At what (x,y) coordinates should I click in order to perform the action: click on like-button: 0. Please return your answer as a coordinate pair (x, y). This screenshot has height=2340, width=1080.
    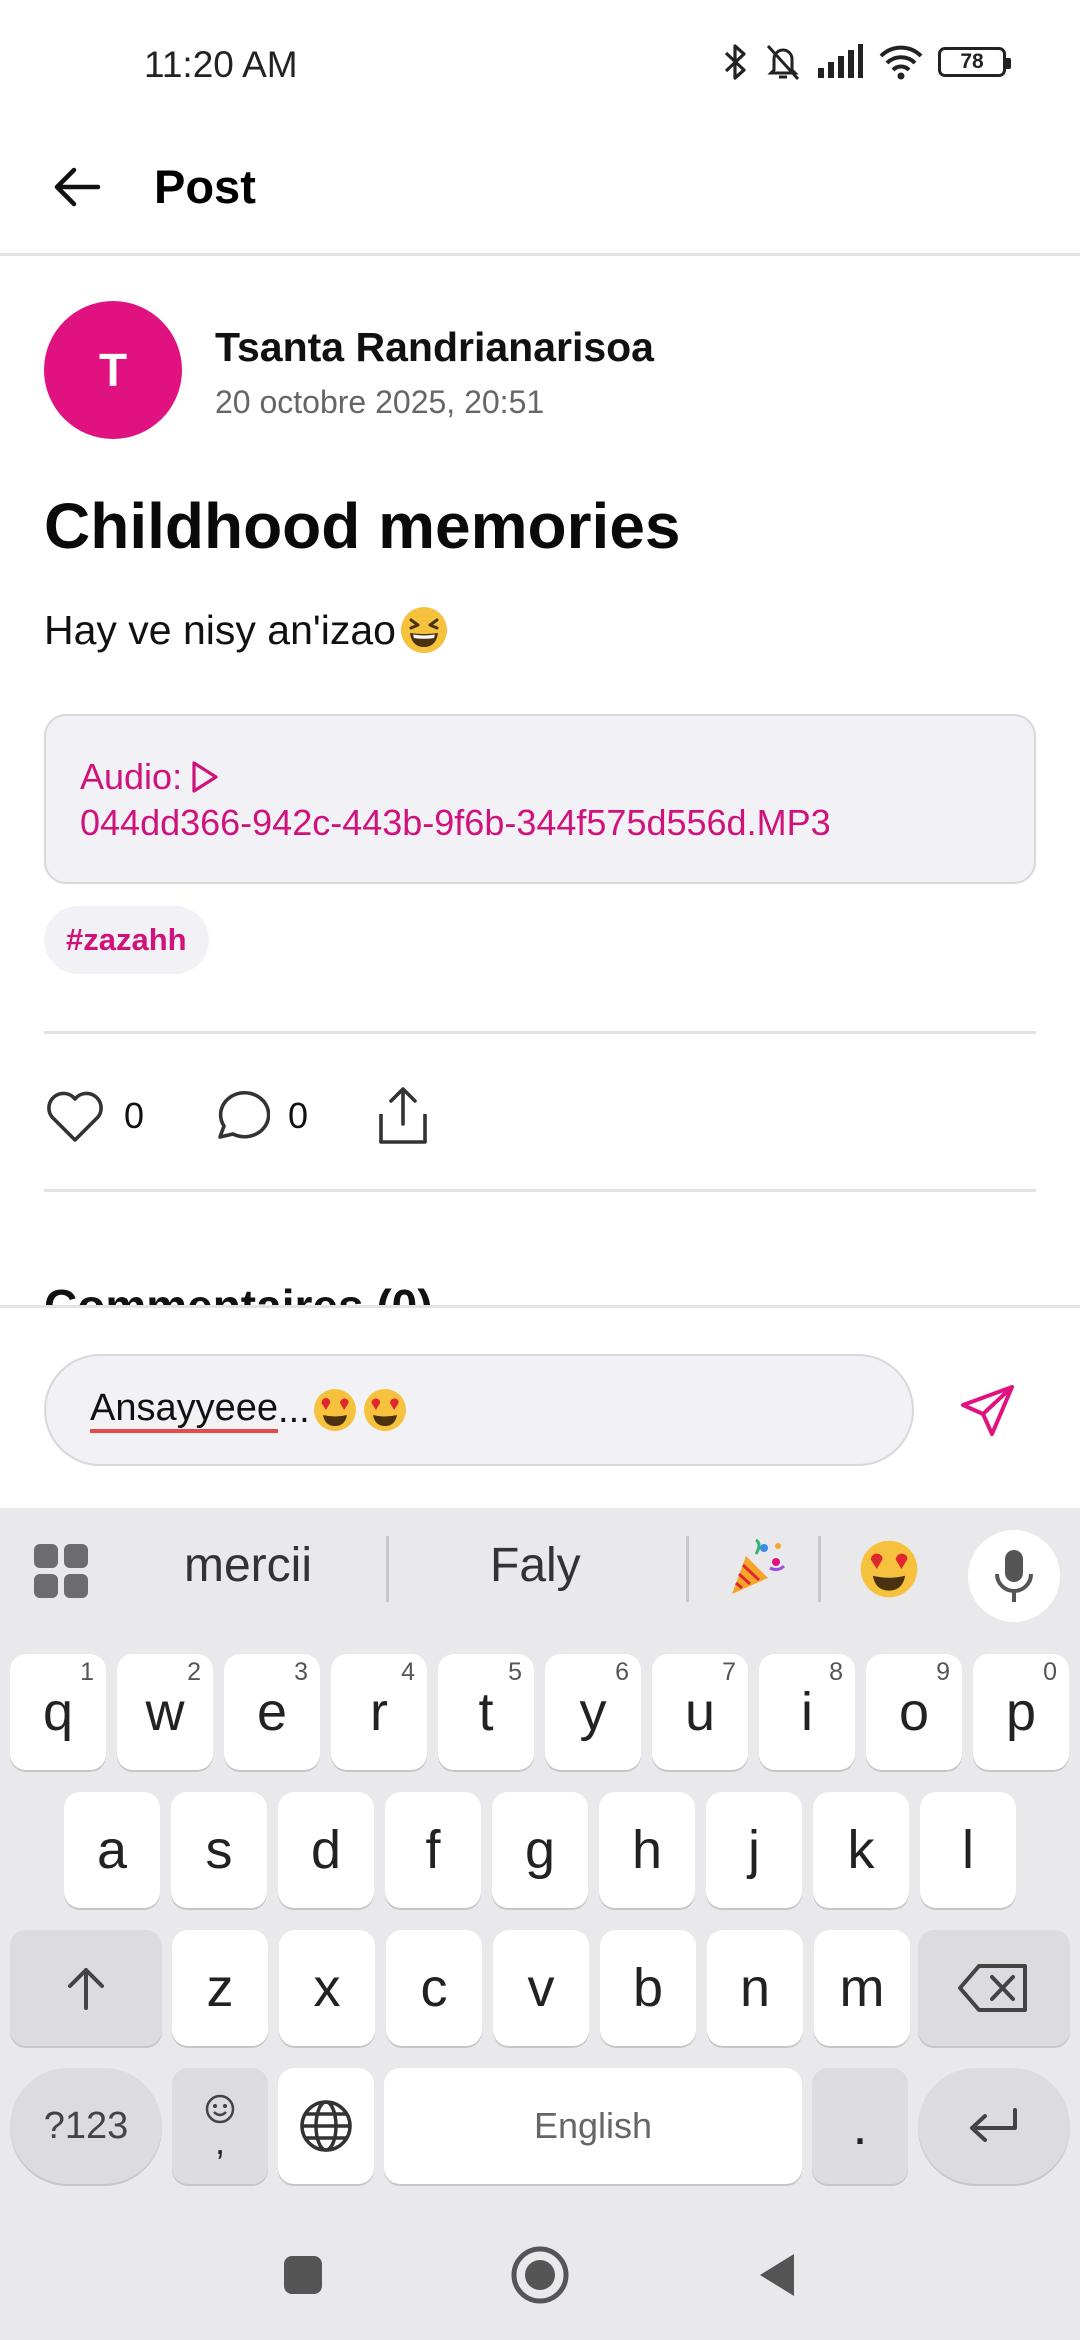
    Looking at the image, I should click on (94, 1116).